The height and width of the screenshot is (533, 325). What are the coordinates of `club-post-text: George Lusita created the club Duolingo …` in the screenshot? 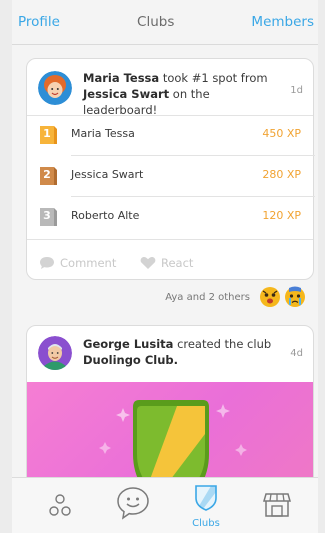 It's located at (183, 352).